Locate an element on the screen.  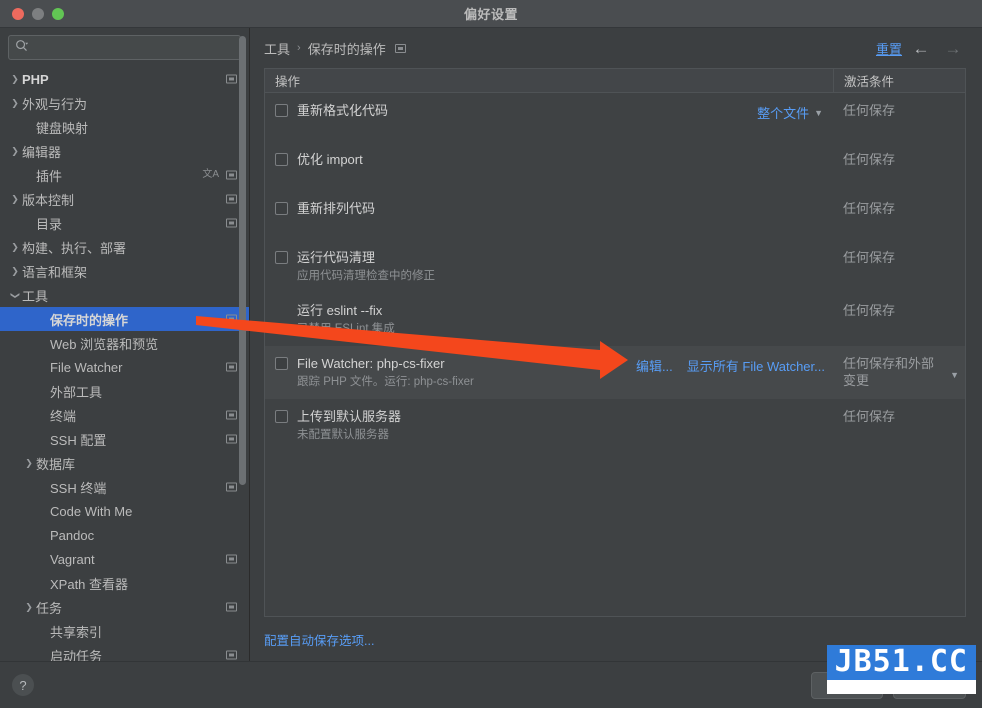
sidebar-item-label: 语言和框架 is located at coordinates (55, 272).